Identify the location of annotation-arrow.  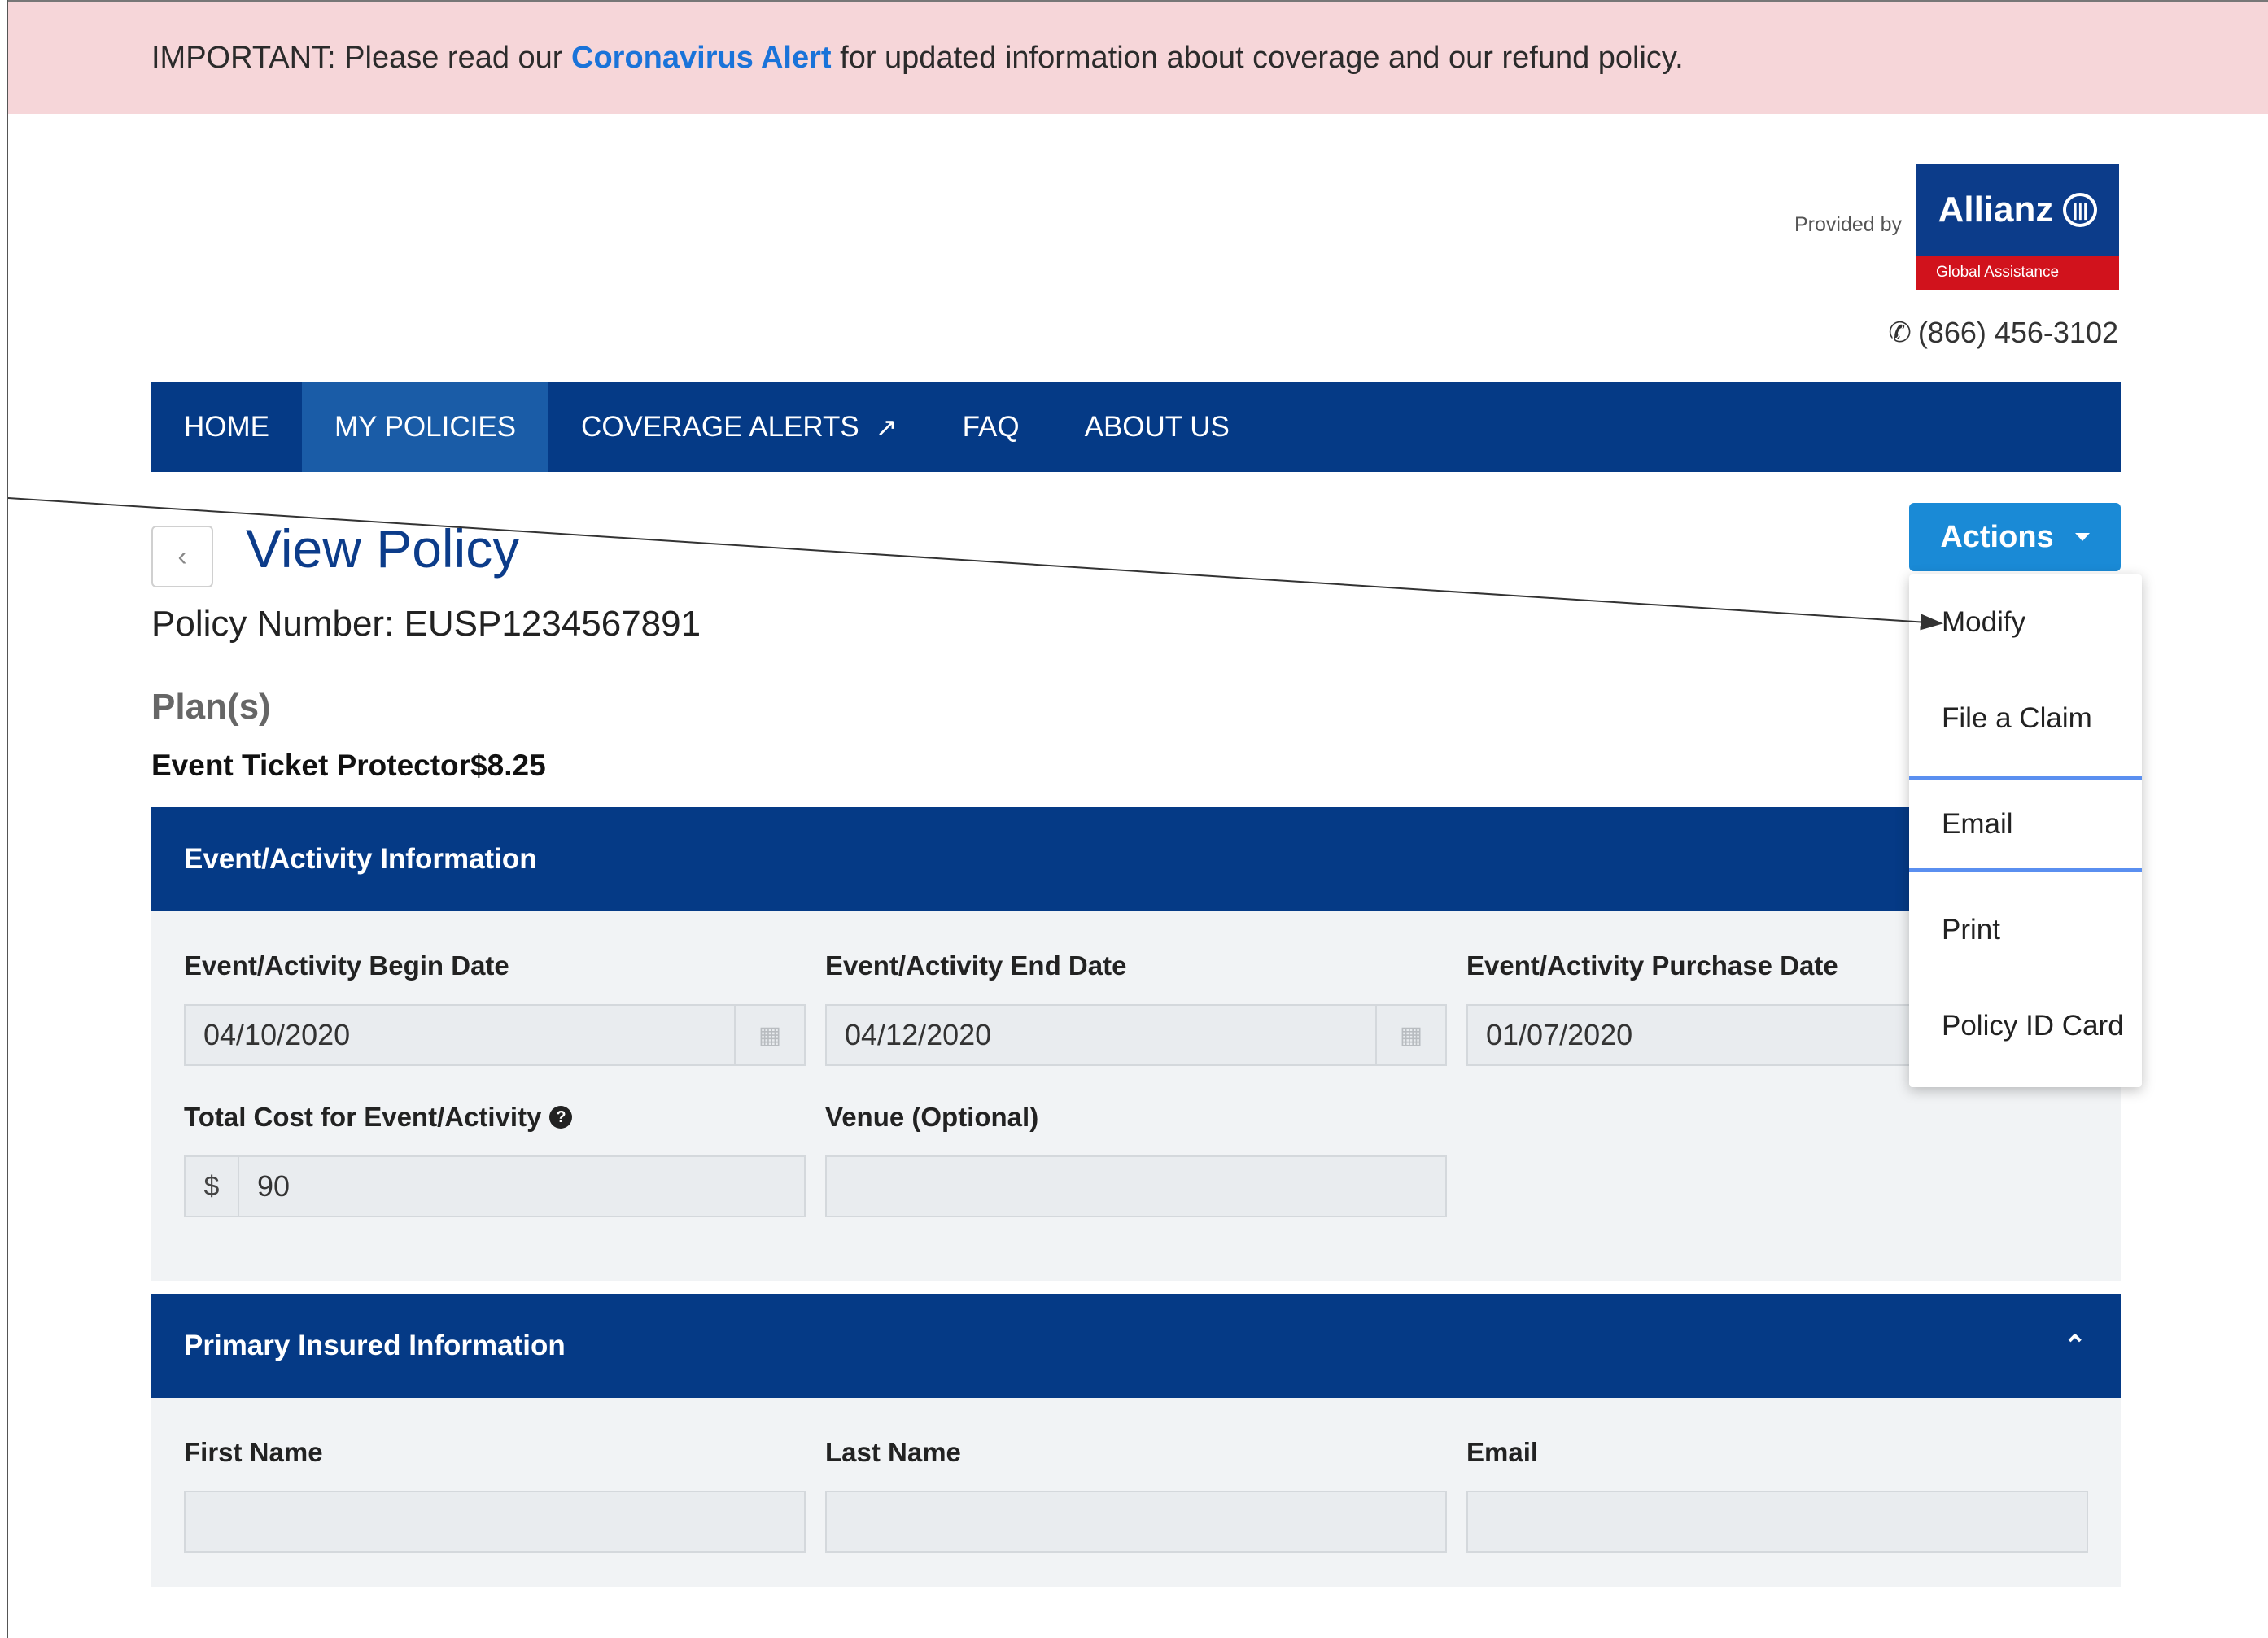
(975, 564).